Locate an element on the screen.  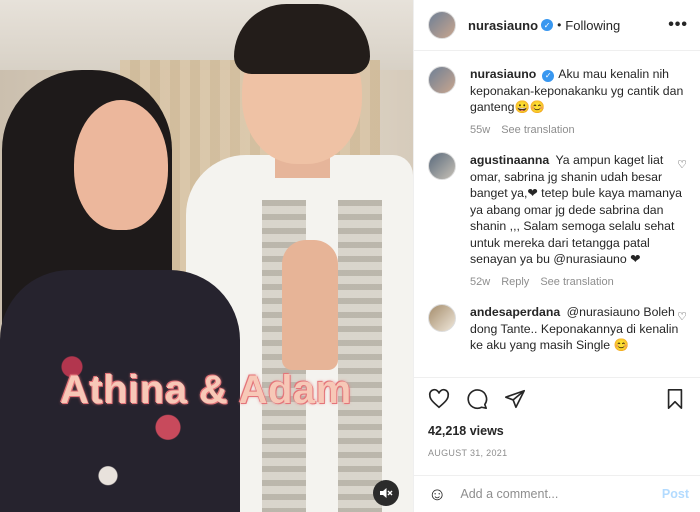
comment-age: 52w is located at coordinates (480, 281).